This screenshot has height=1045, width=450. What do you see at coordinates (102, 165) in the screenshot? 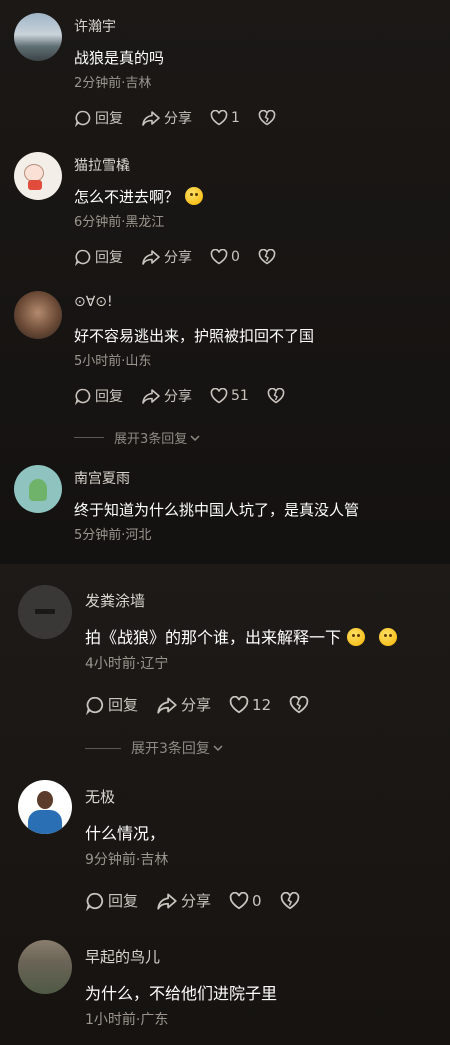
I see `comment-username: 猫拉雪橇` at bounding box center [102, 165].